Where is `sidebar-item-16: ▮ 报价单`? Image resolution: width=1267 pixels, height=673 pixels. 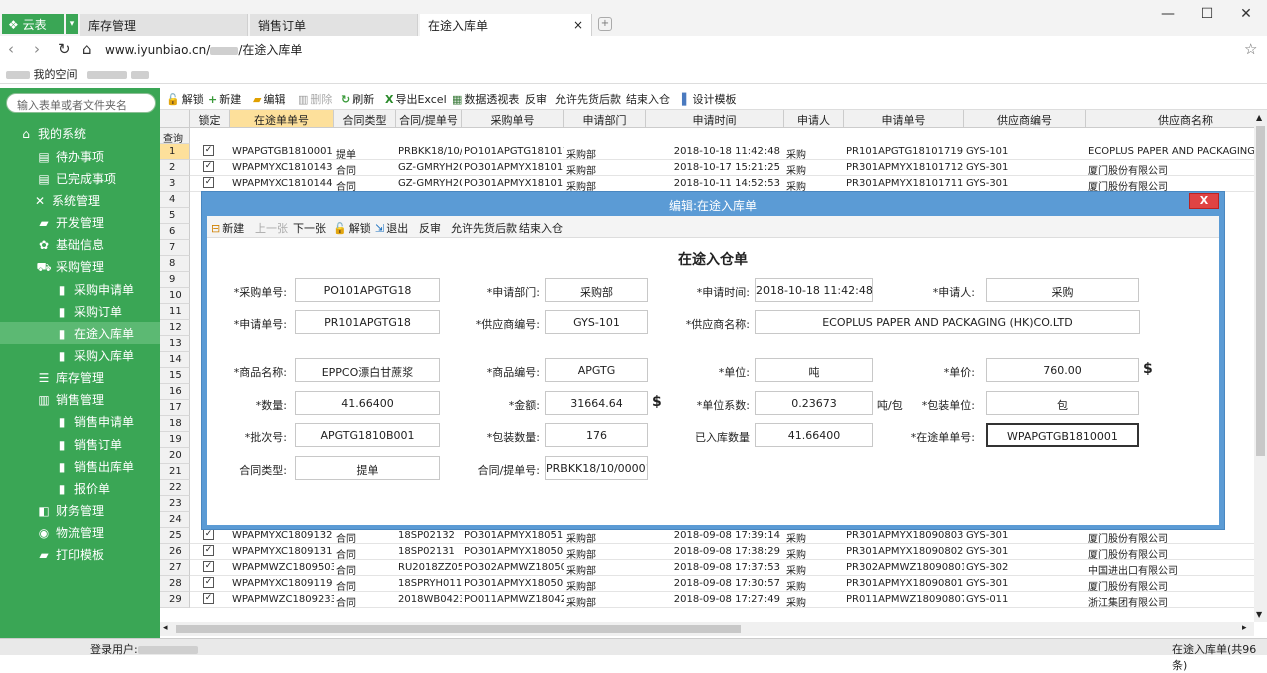
sidebar-item-16: ▮ 报价单 is located at coordinates (80, 488).